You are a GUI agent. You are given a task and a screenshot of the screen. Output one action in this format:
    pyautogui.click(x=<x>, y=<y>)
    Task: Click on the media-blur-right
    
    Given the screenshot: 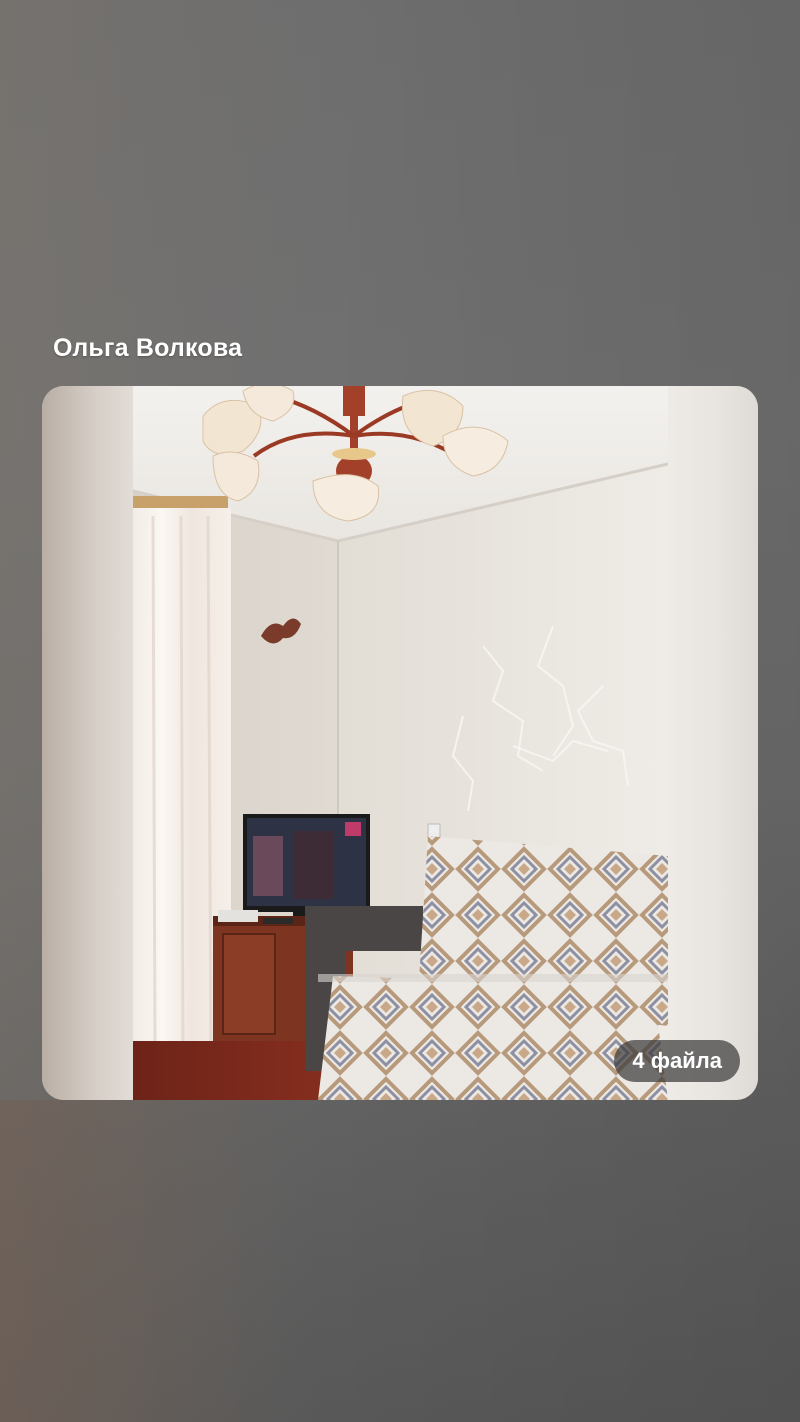 What is the action you would take?
    pyautogui.click(x=713, y=743)
    